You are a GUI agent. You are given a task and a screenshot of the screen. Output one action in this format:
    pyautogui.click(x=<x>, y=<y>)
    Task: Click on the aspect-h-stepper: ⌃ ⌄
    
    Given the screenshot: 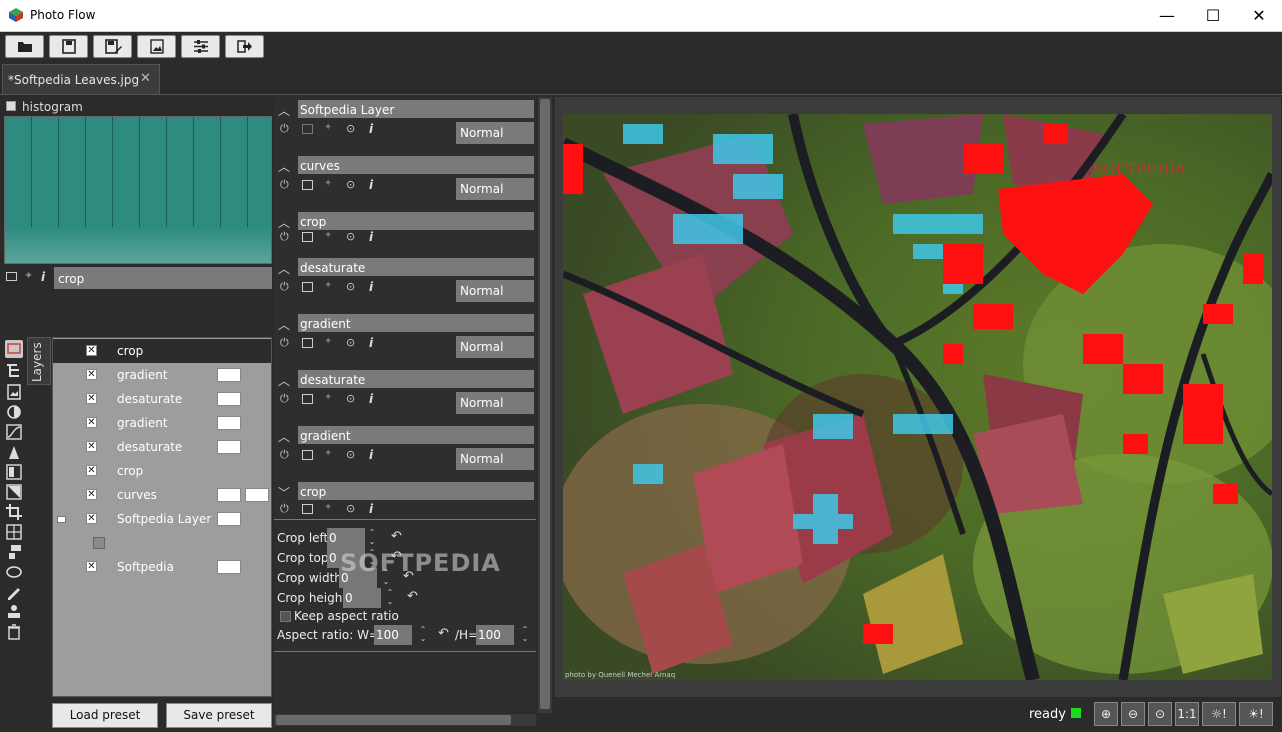 What is the action you would take?
    pyautogui.click(x=525, y=635)
    